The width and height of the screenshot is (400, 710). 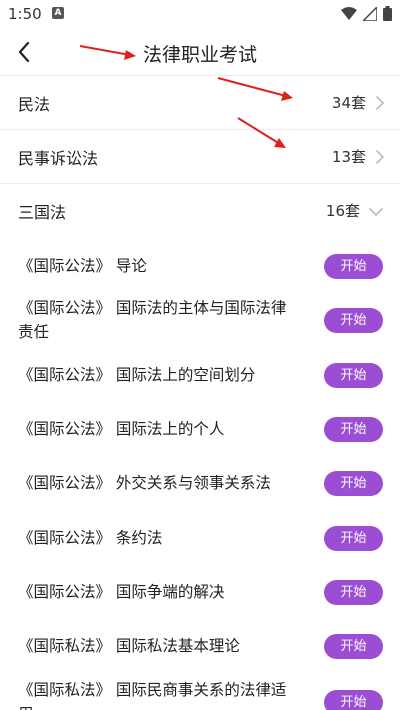 I want to click on status-icons, so click(x=366, y=13).